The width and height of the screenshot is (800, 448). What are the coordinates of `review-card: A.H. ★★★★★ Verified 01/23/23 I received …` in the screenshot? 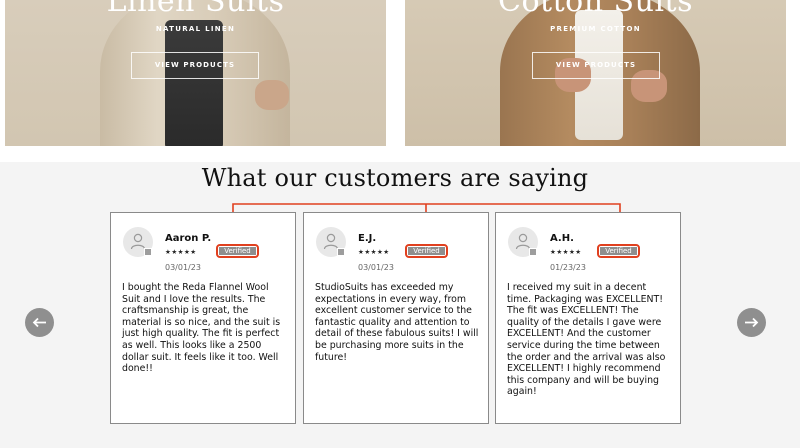 It's located at (588, 318).